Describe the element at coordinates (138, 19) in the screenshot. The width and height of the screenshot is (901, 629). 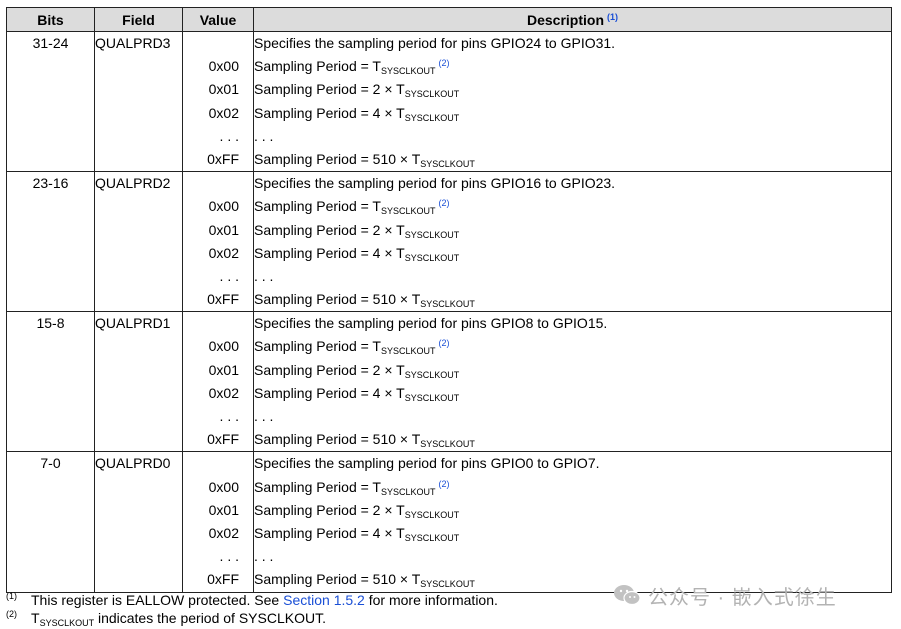
I see `header-field: Field` at that location.